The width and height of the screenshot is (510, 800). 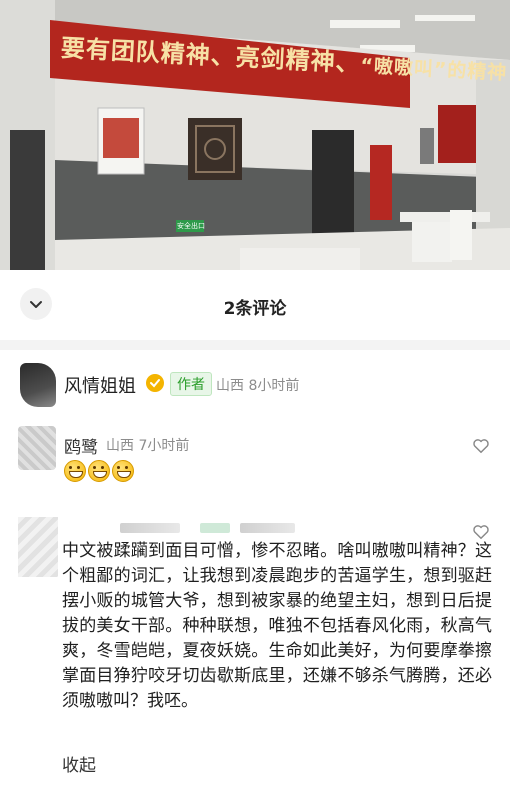 I want to click on comment-location: 山西, so click(x=120, y=446).